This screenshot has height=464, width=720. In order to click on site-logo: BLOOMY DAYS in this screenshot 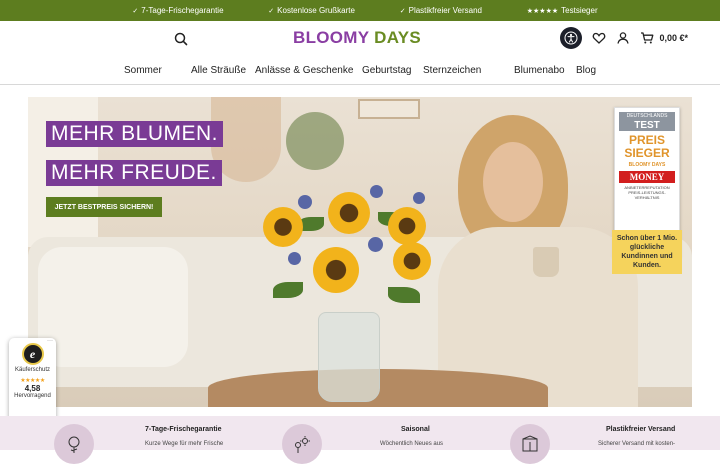, I will do `click(357, 38)`.